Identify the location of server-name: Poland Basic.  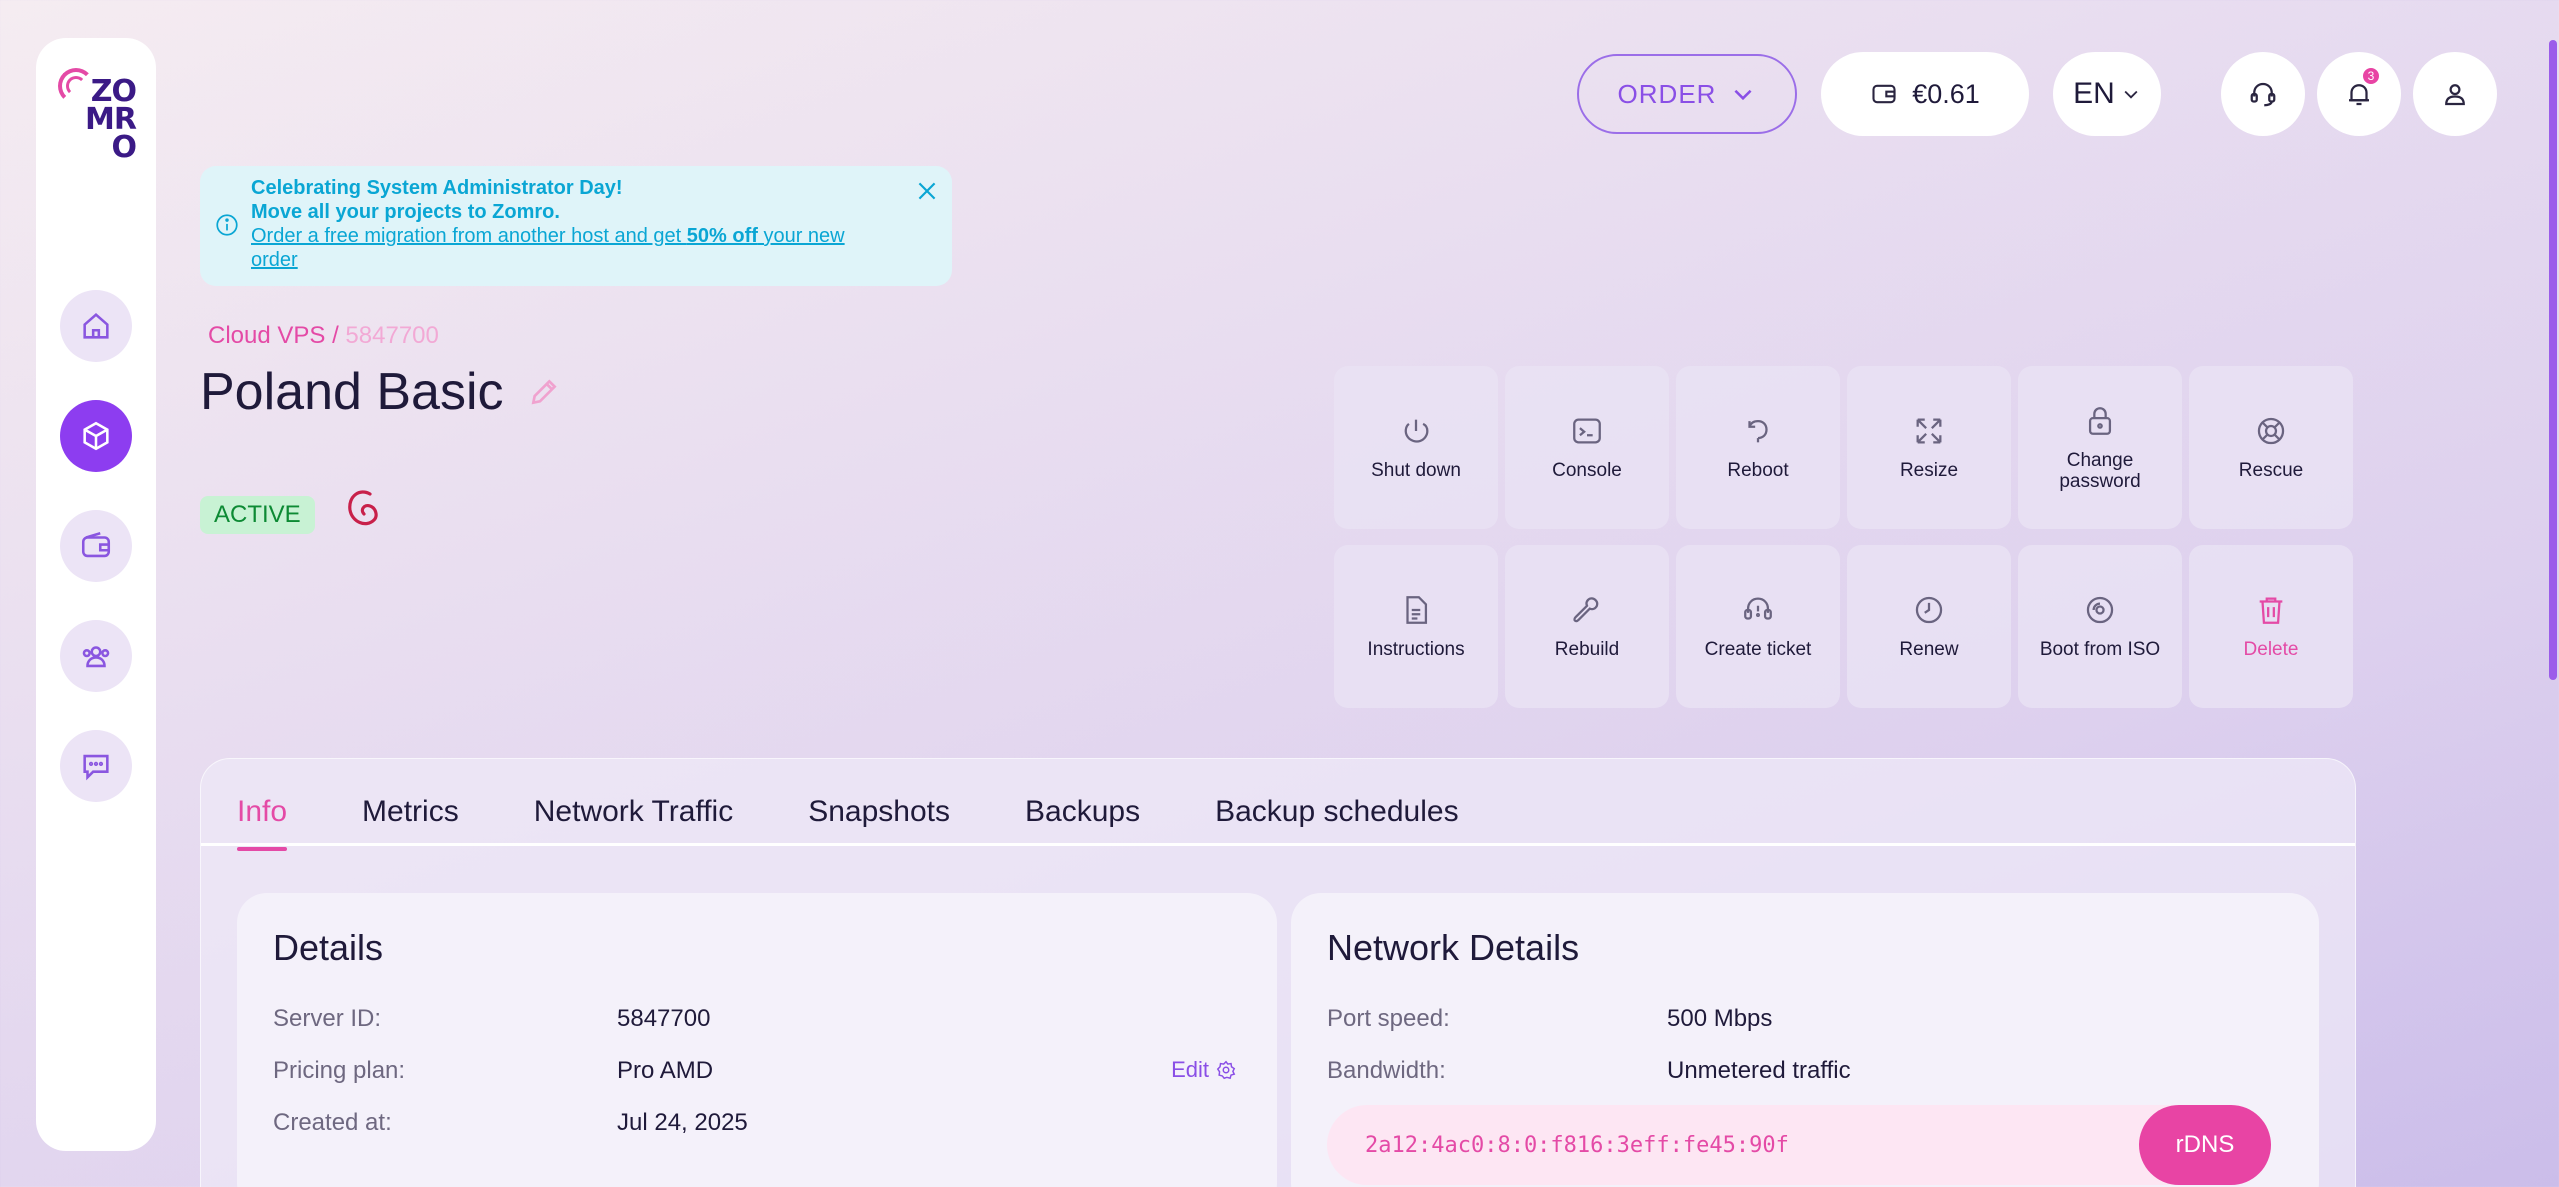
(352, 392).